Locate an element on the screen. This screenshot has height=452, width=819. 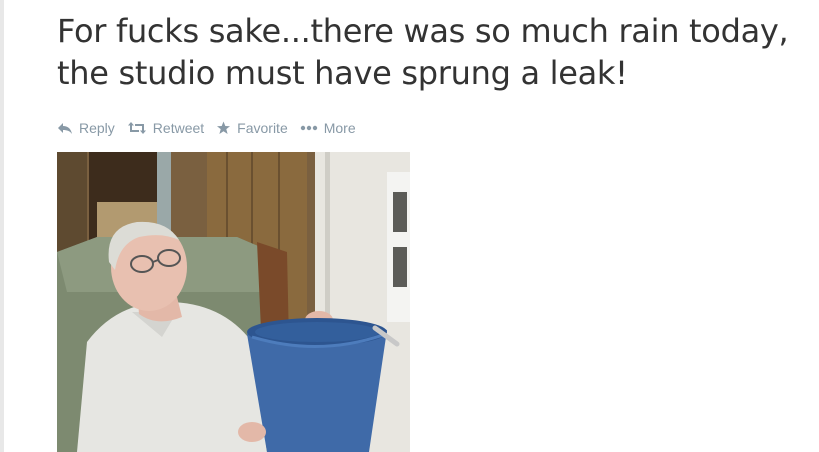
favorite-button: Favorite is located at coordinates (252, 128).